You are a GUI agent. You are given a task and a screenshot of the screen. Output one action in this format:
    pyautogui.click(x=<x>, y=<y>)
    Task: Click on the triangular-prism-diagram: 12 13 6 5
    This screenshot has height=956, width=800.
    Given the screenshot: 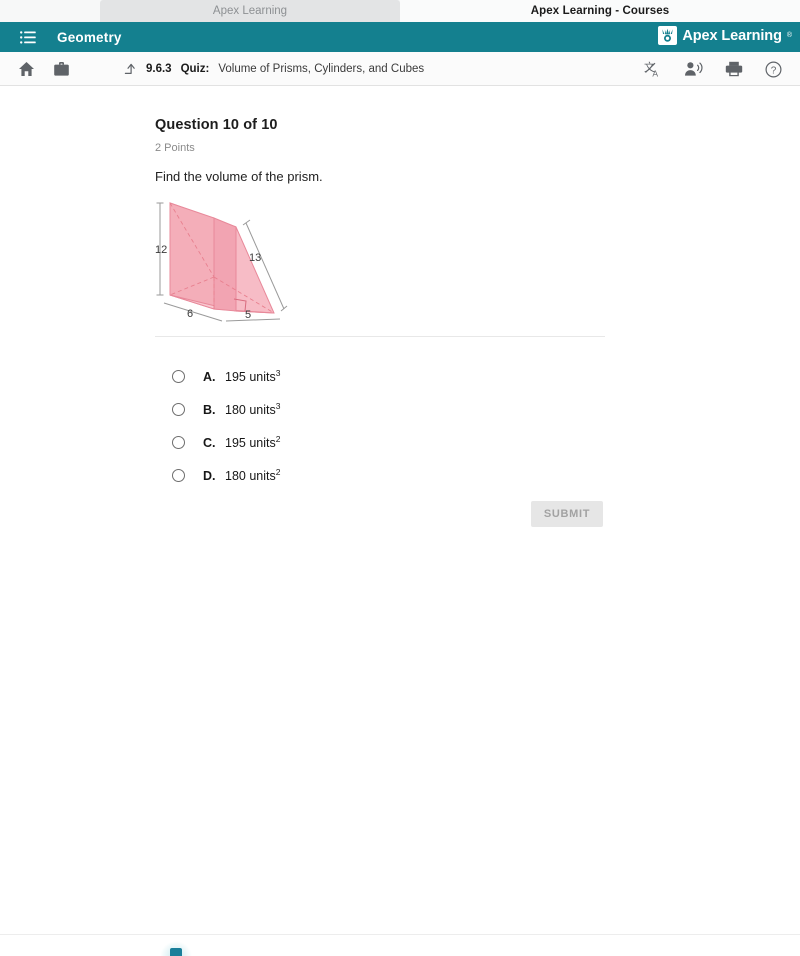 What is the action you would take?
    pyautogui.click(x=225, y=261)
    